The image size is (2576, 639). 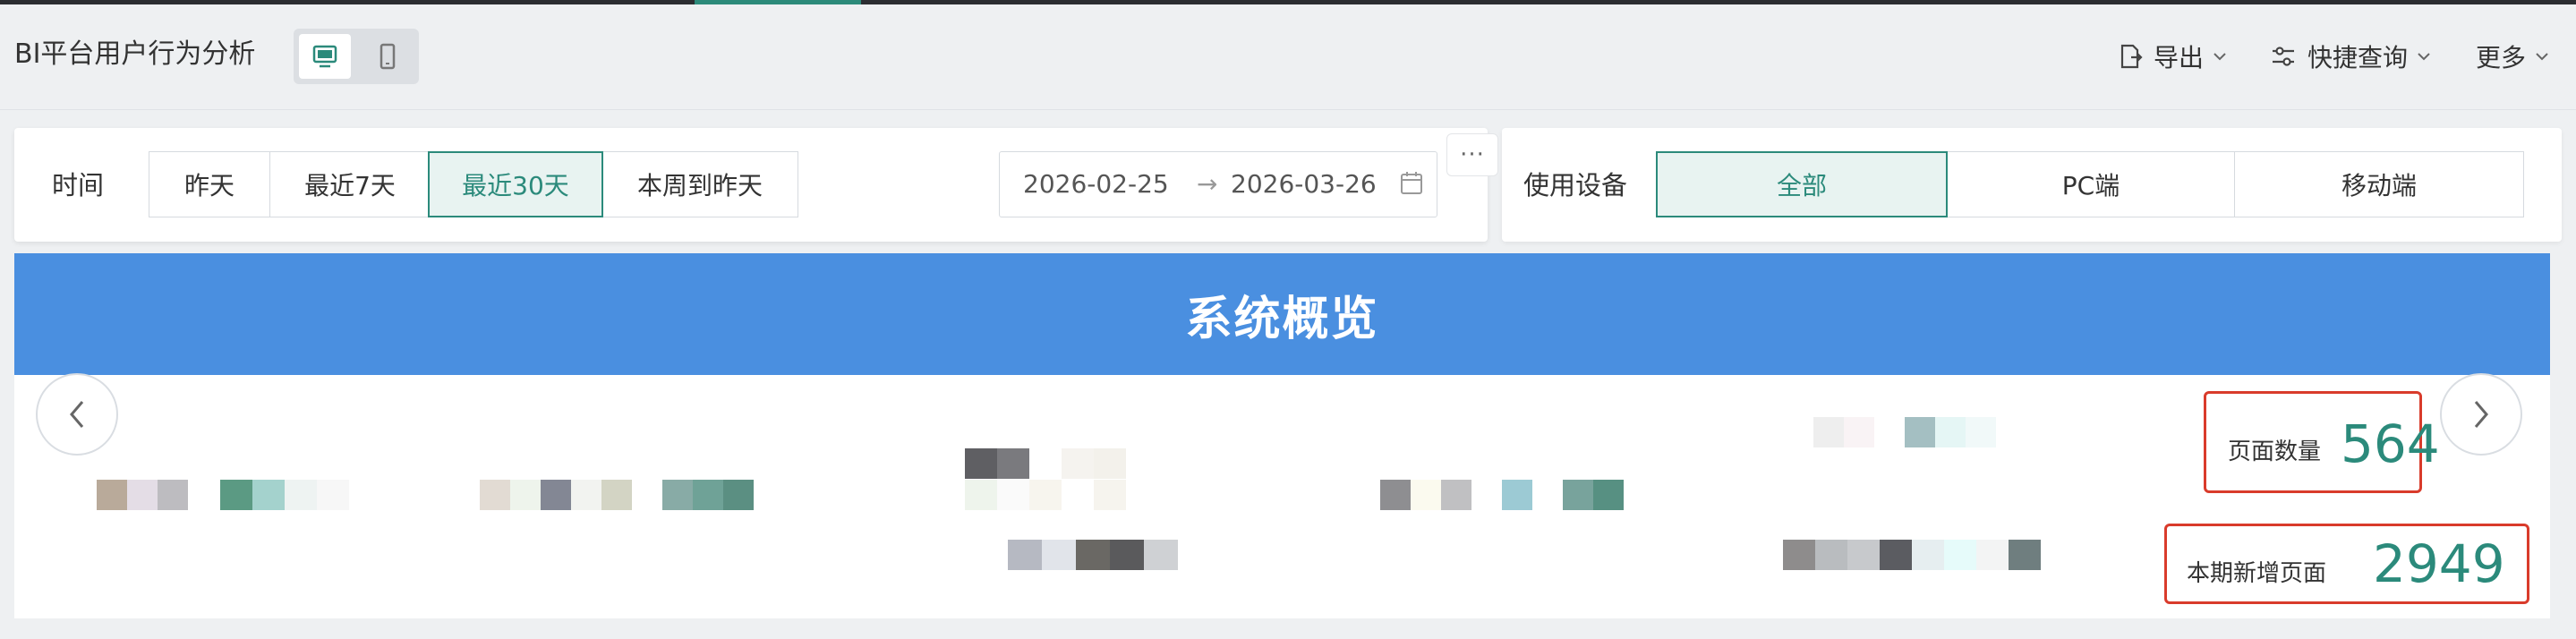 I want to click on monitor-icon, so click(x=324, y=56).